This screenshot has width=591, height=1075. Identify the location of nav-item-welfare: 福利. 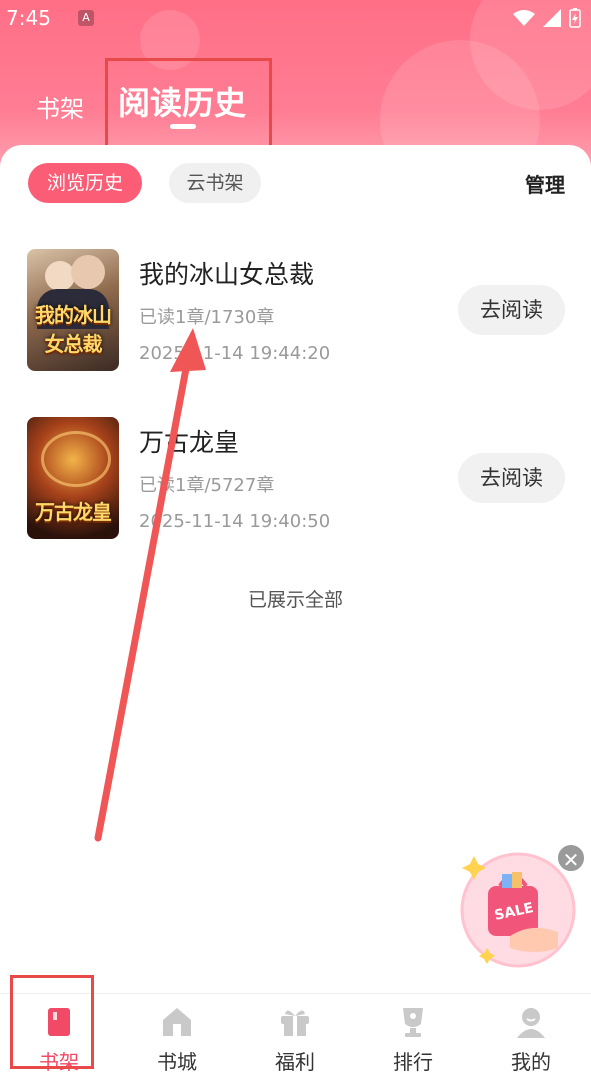
(295, 1034).